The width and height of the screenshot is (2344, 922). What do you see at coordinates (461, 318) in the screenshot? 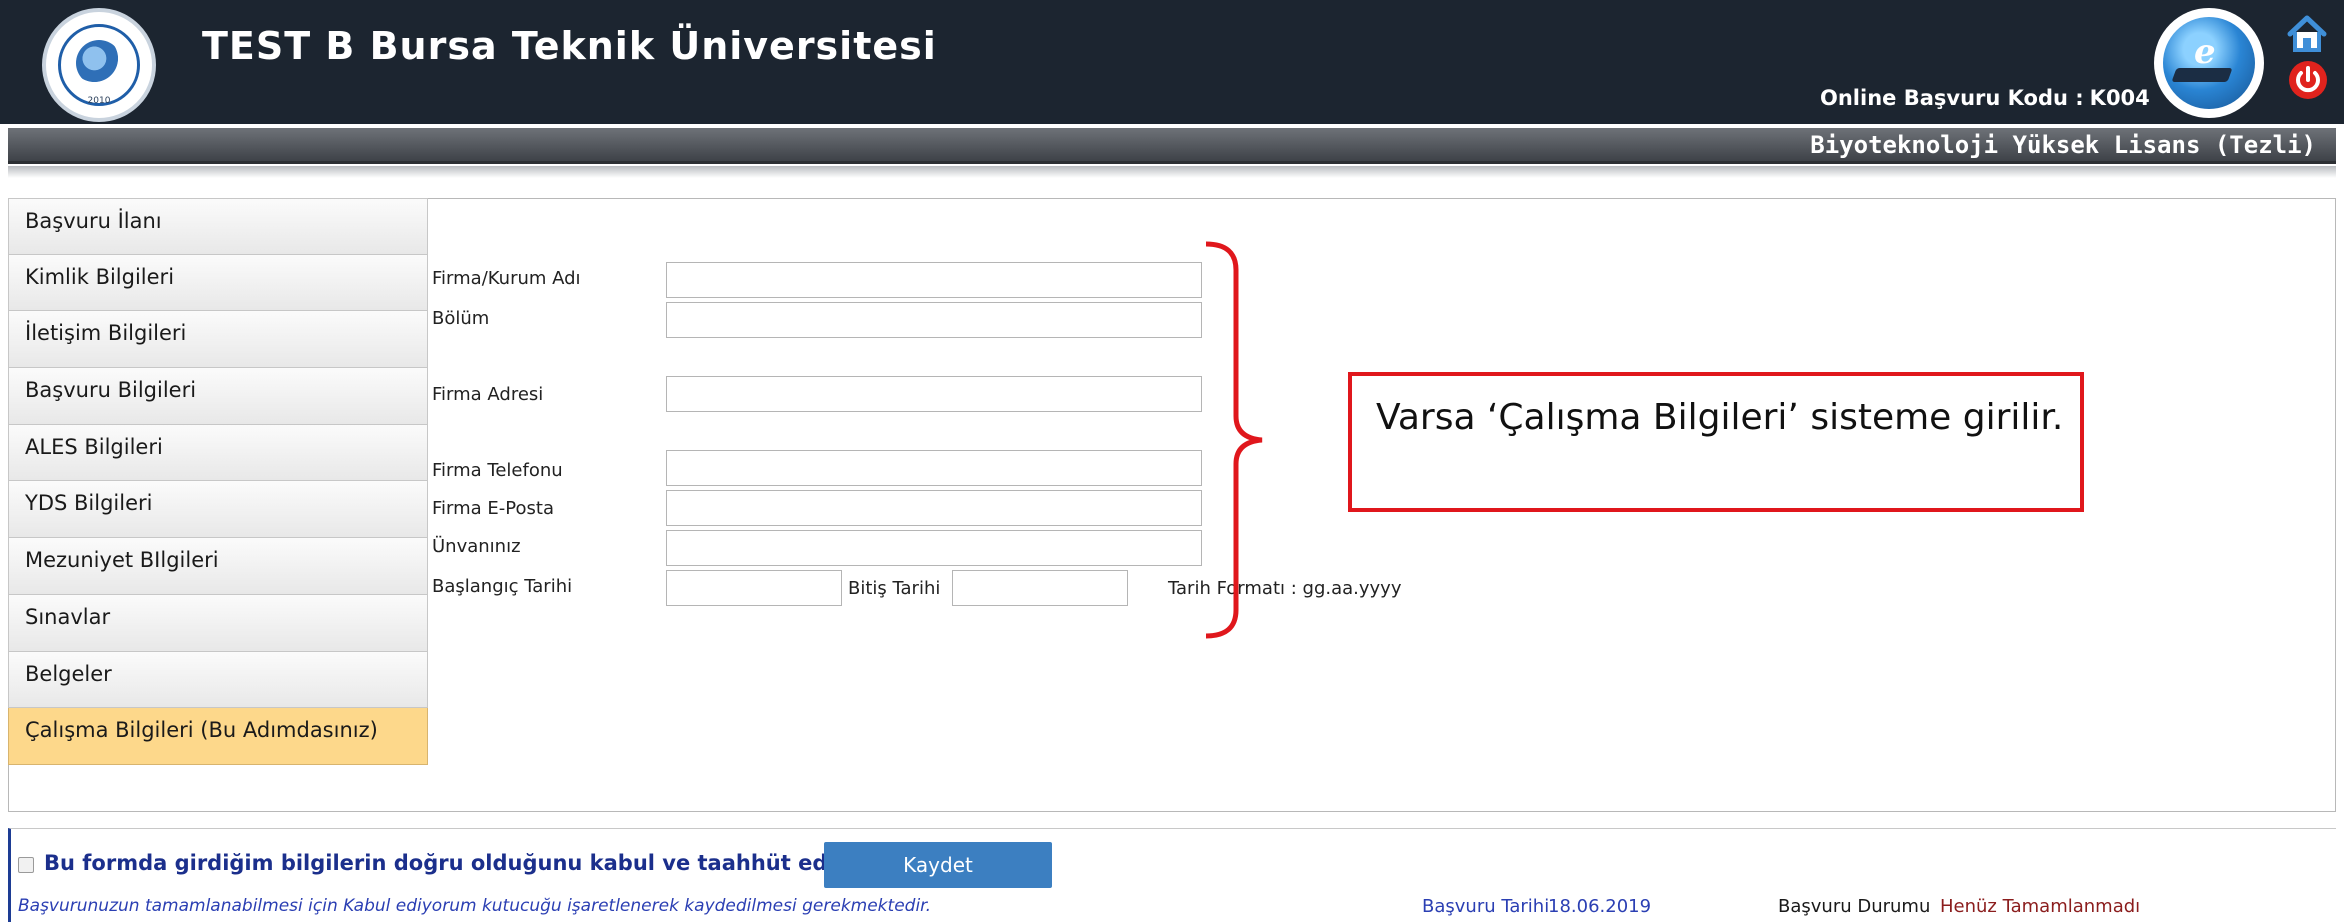
I see `department-label: Bölüm` at bounding box center [461, 318].